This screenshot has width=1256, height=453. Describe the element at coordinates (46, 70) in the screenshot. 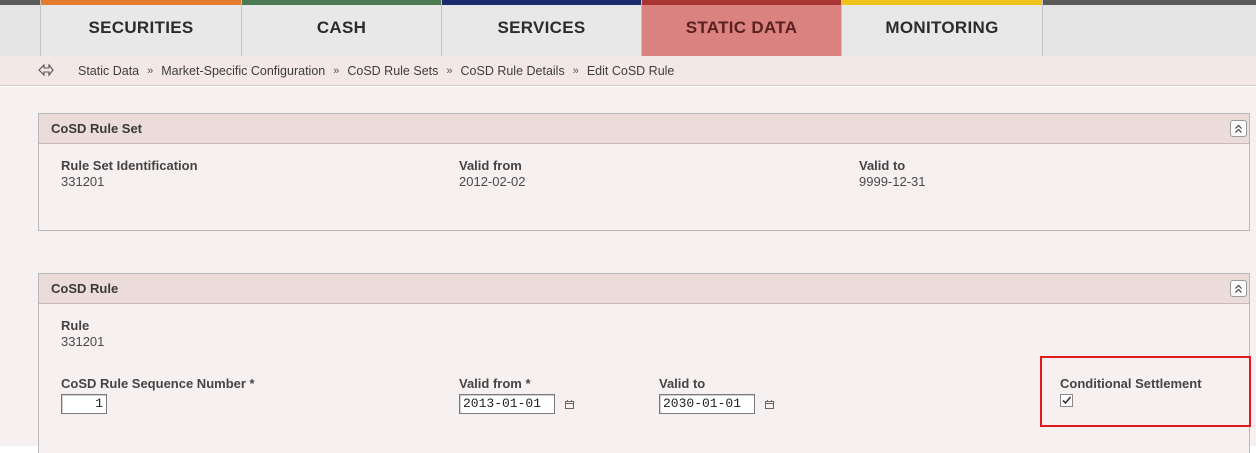

I see `back-arrow-icon` at that location.